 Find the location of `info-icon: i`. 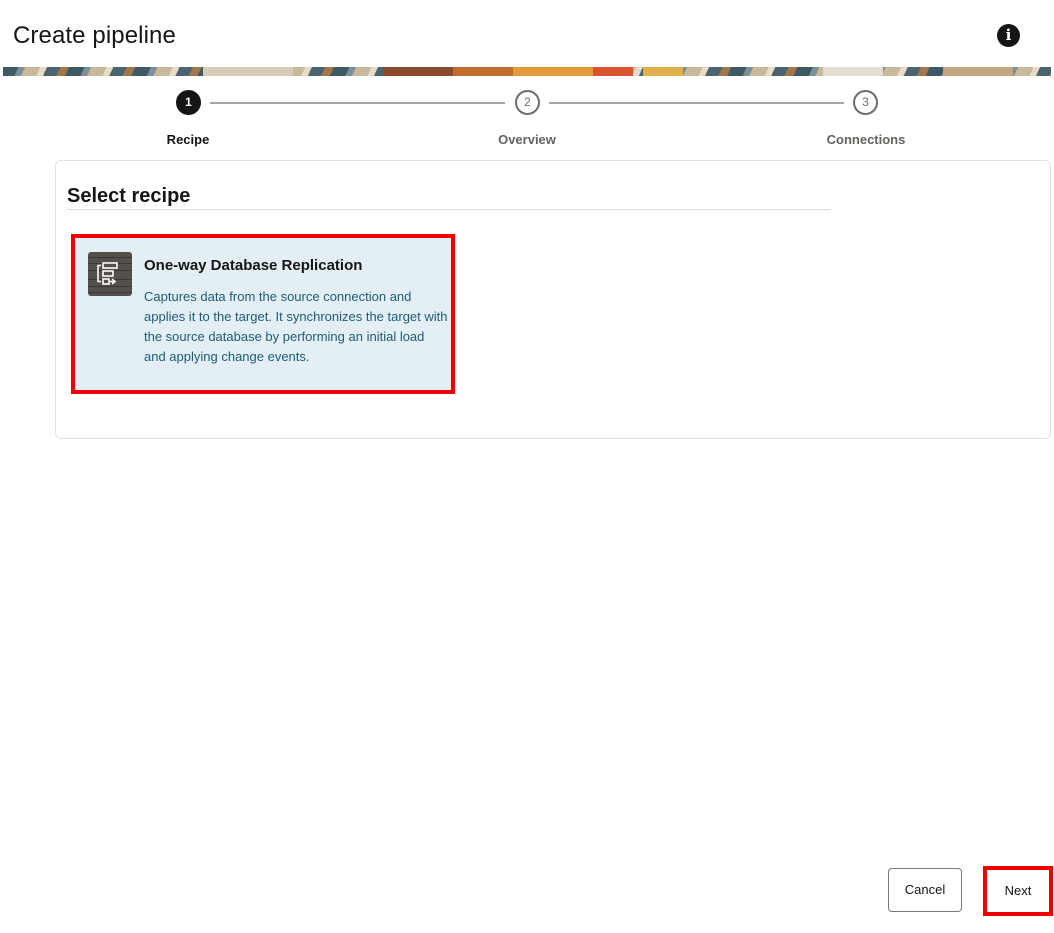

info-icon: i is located at coordinates (1008, 35).